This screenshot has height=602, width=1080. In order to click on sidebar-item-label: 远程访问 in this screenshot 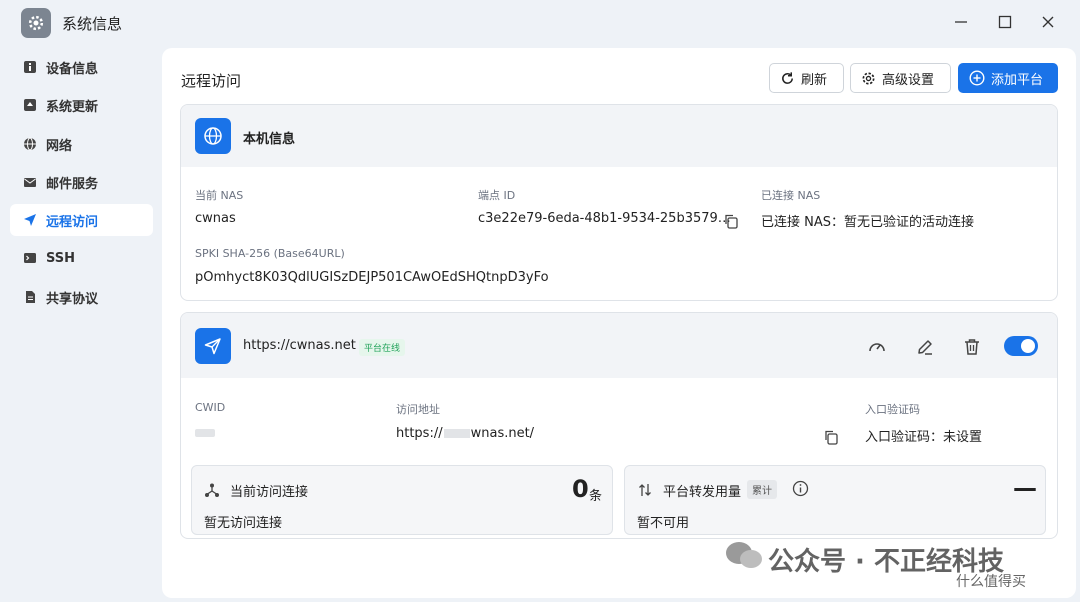, I will do `click(72, 222)`.